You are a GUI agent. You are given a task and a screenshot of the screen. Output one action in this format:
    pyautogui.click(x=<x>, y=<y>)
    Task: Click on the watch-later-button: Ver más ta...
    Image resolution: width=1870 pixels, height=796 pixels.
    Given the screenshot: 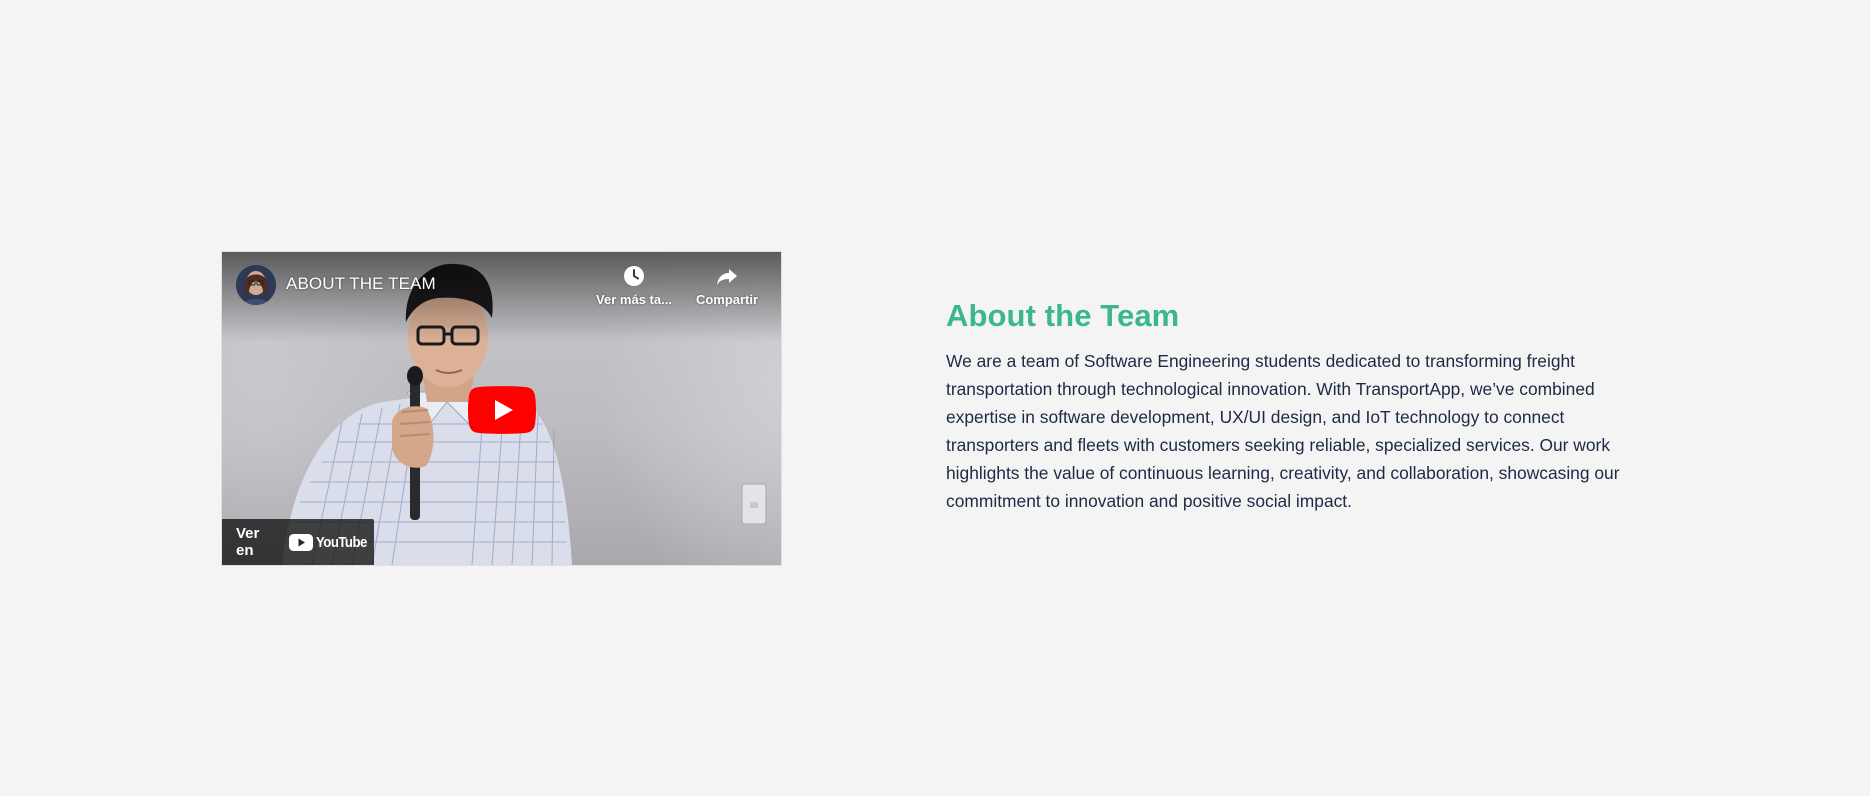 What is the action you would take?
    pyautogui.click(x=634, y=285)
    